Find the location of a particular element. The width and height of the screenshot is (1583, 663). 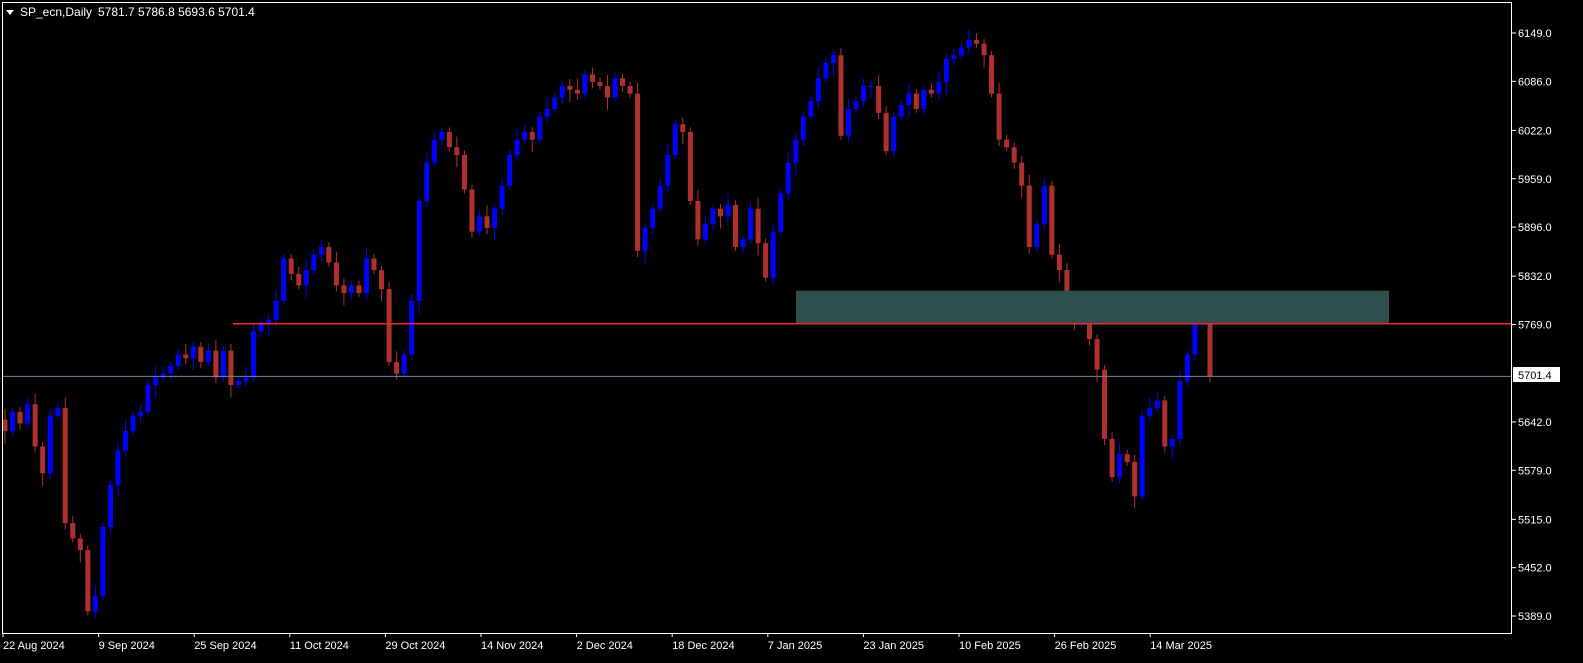

x-tick-label: 29 Oct 2024 is located at coordinates (415, 646).